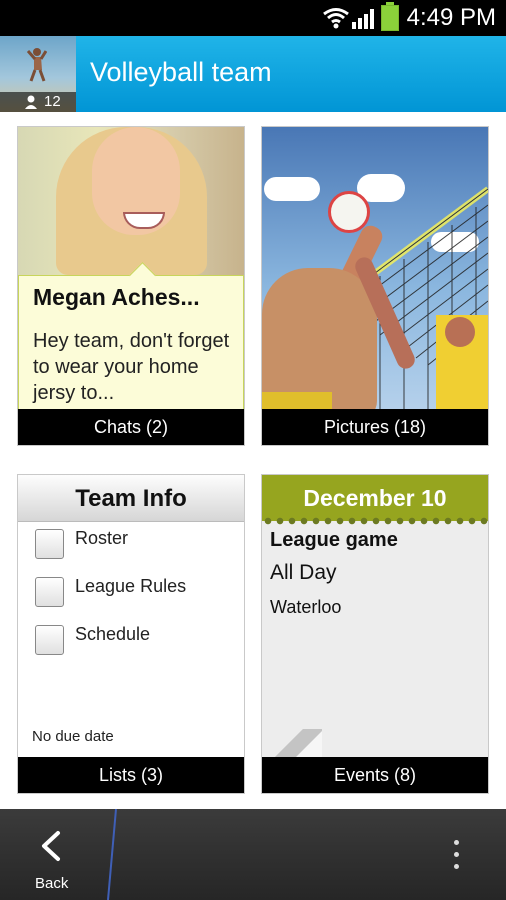  I want to click on wifi-icon, so click(336, 18).